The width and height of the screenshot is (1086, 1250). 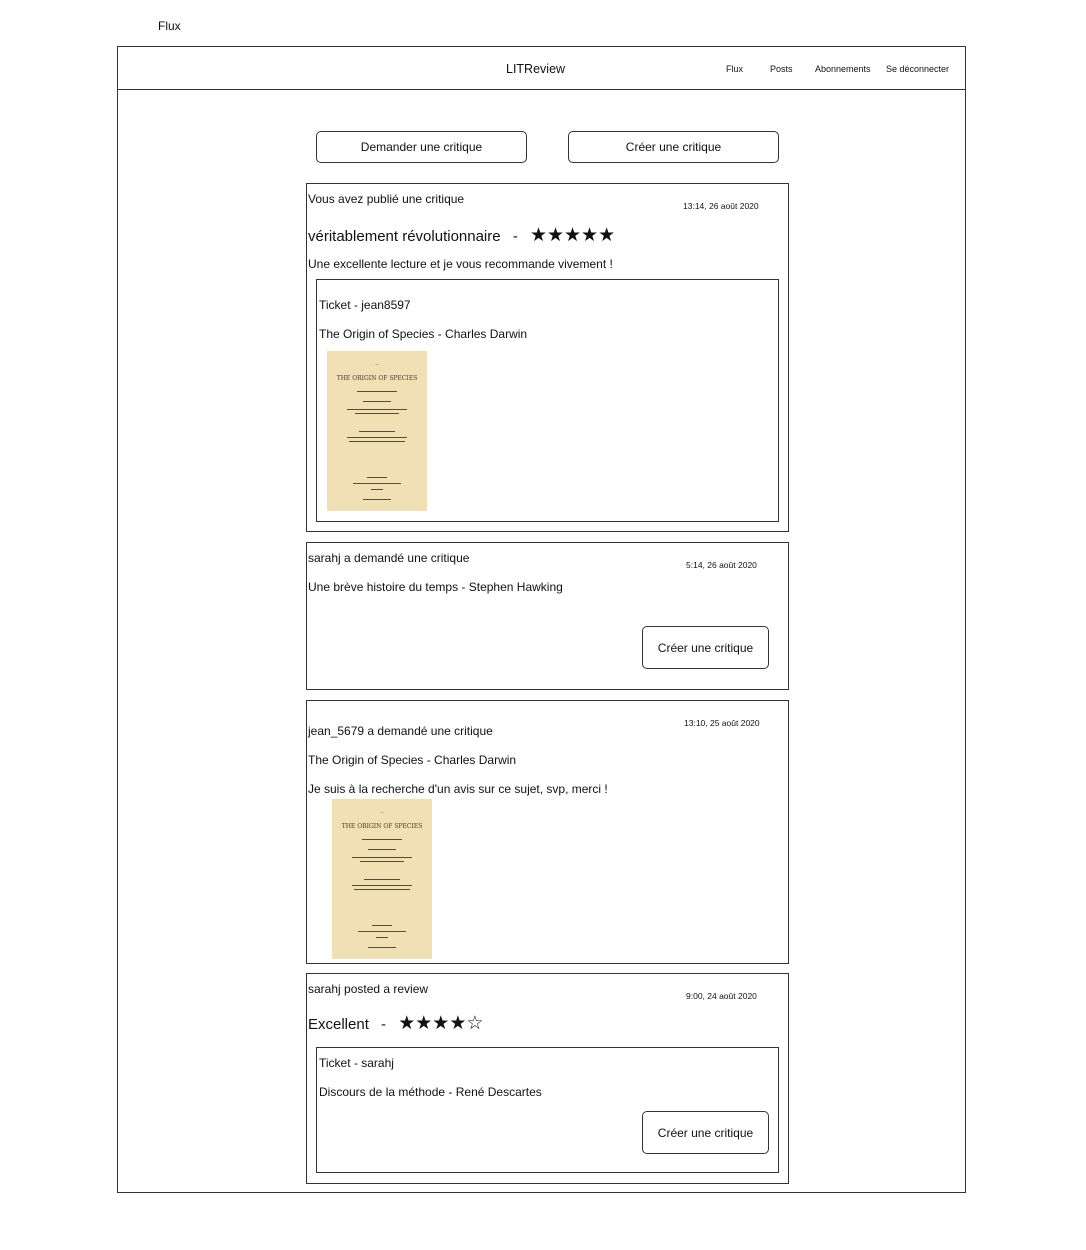 What do you see at coordinates (430, 1092) in the screenshot?
I see `ticket-book-title: Discours de la méthode - René Descartes` at bounding box center [430, 1092].